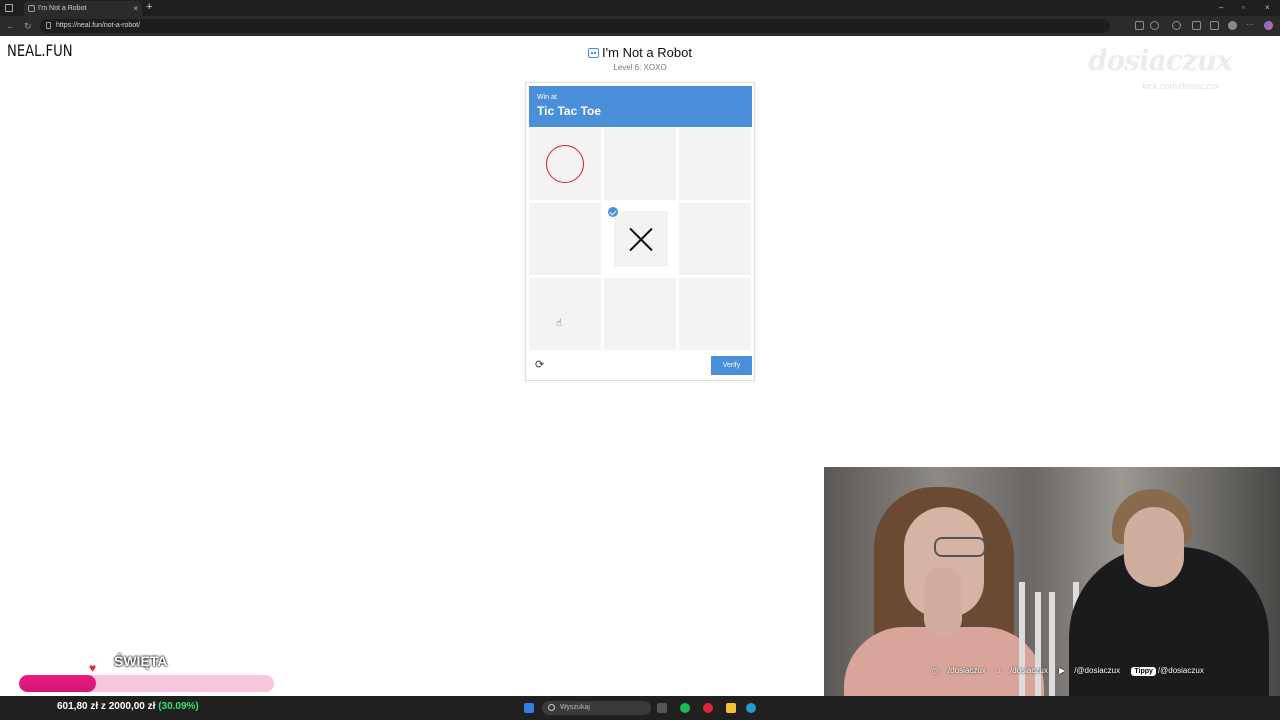  I want to click on url-text: https://neal.fun/not-a-robot/, so click(98, 25).